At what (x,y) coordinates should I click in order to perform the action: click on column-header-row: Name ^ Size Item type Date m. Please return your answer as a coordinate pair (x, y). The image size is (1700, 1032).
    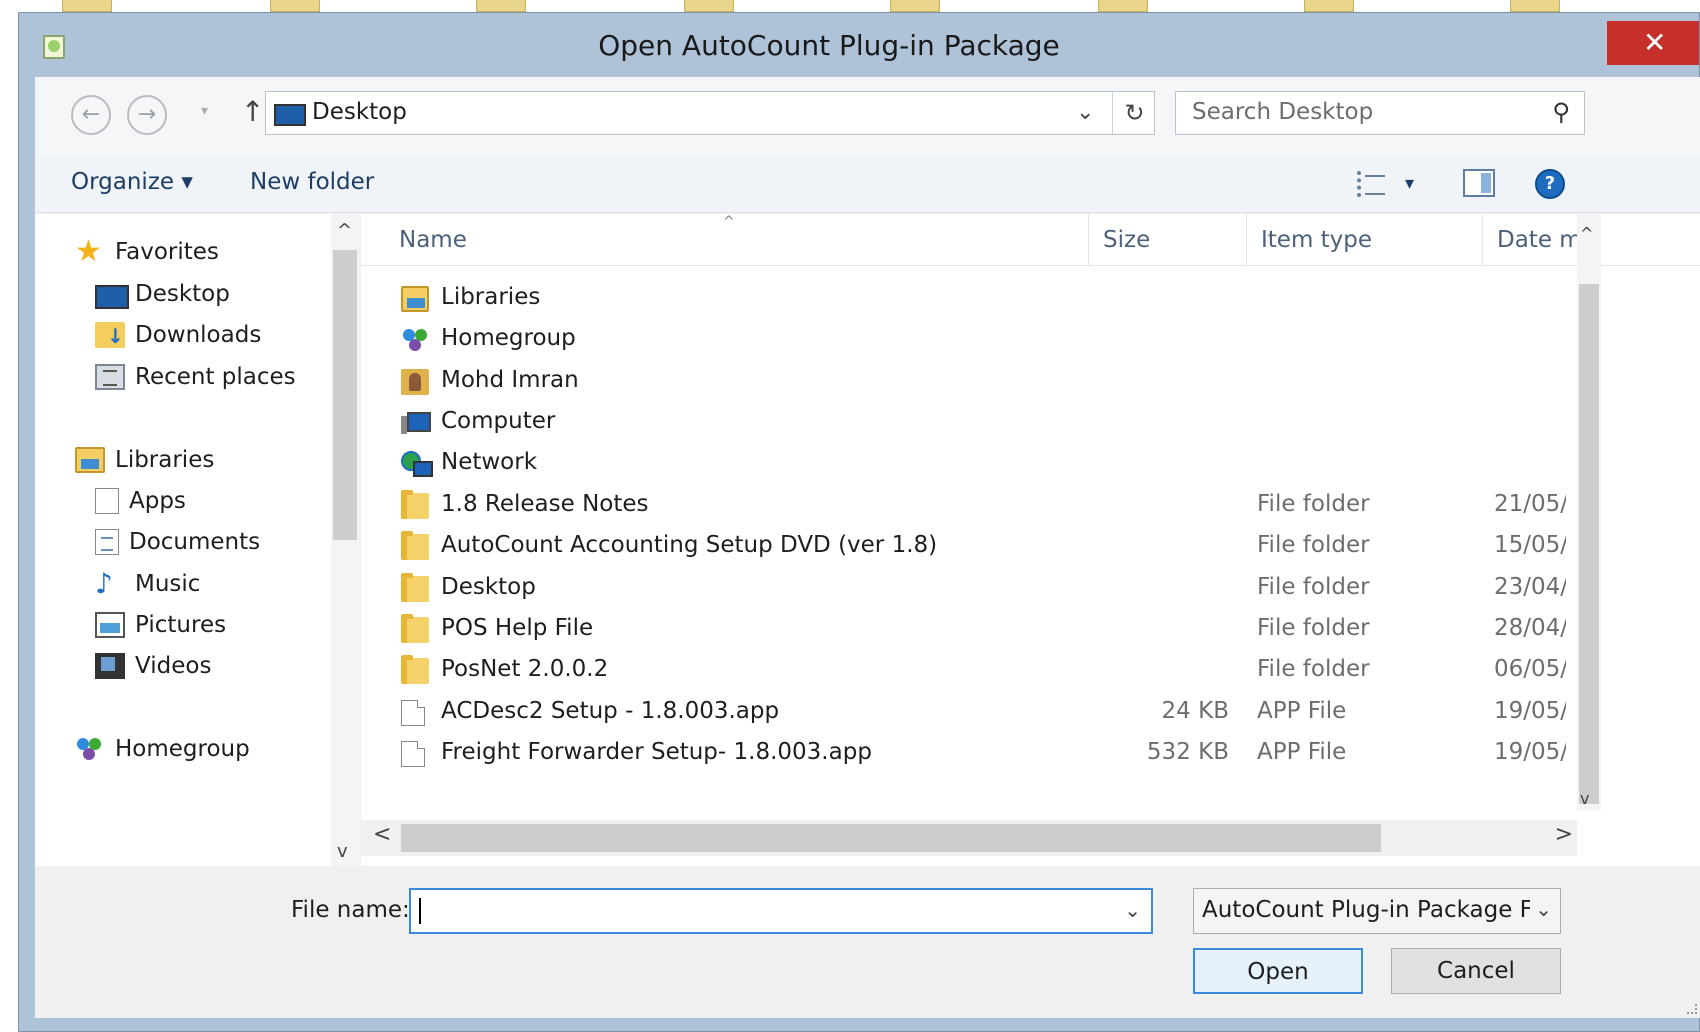
    Looking at the image, I should click on (1030, 240).